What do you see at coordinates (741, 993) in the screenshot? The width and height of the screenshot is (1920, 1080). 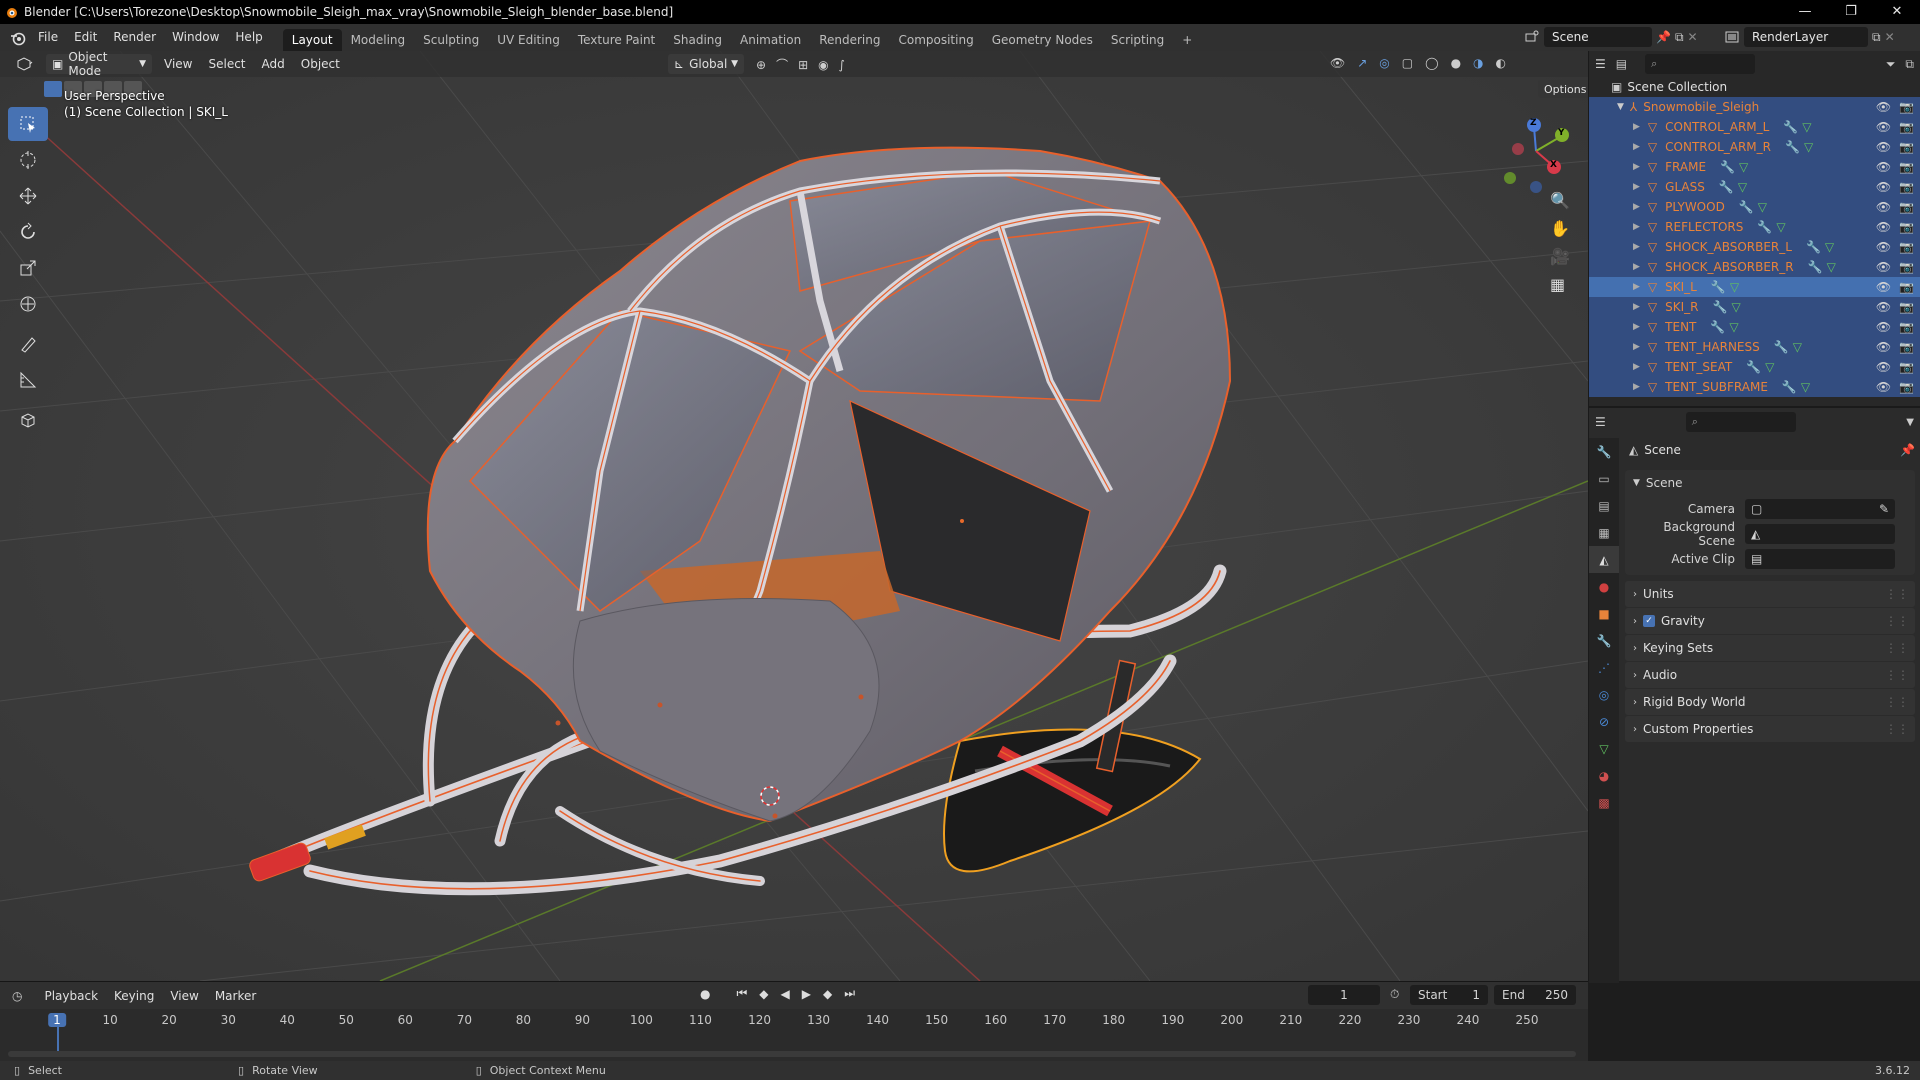 I see `jump-start-icon: ⏮` at bounding box center [741, 993].